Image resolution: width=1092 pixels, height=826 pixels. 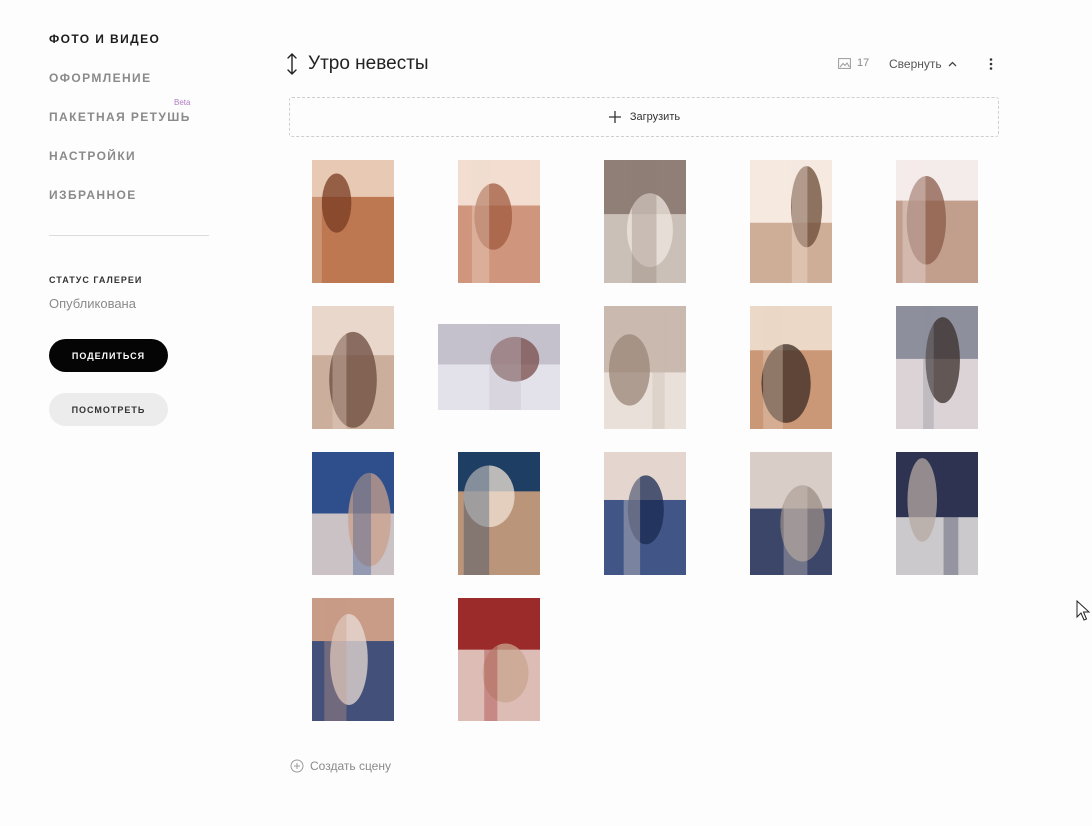 What do you see at coordinates (93, 195) in the screenshot?
I see `nav-favorites: ИЗБРАННОЕ` at bounding box center [93, 195].